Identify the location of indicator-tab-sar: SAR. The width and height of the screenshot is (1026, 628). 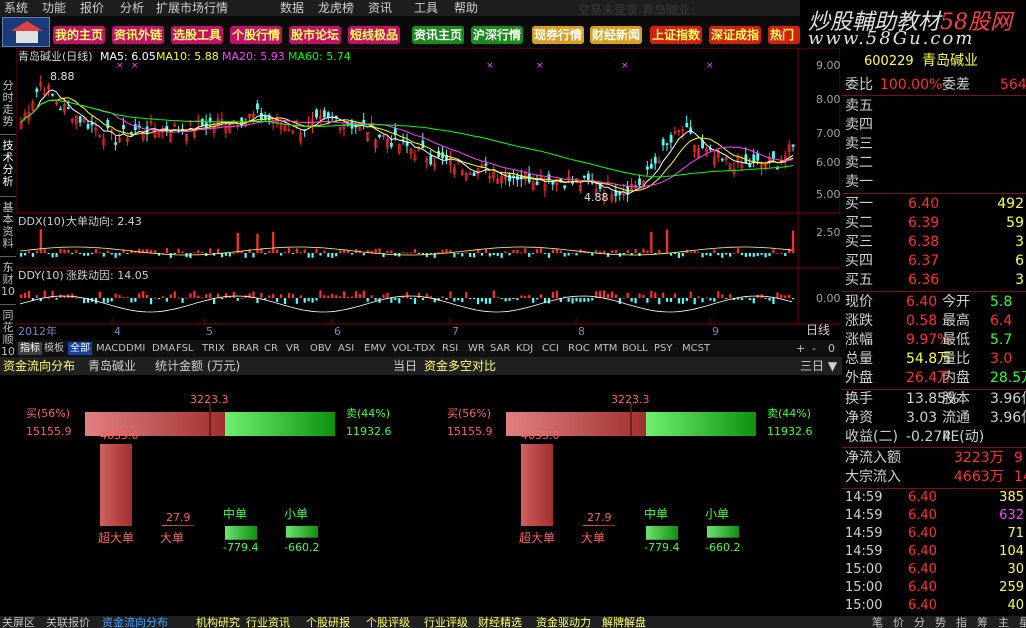
(500, 348).